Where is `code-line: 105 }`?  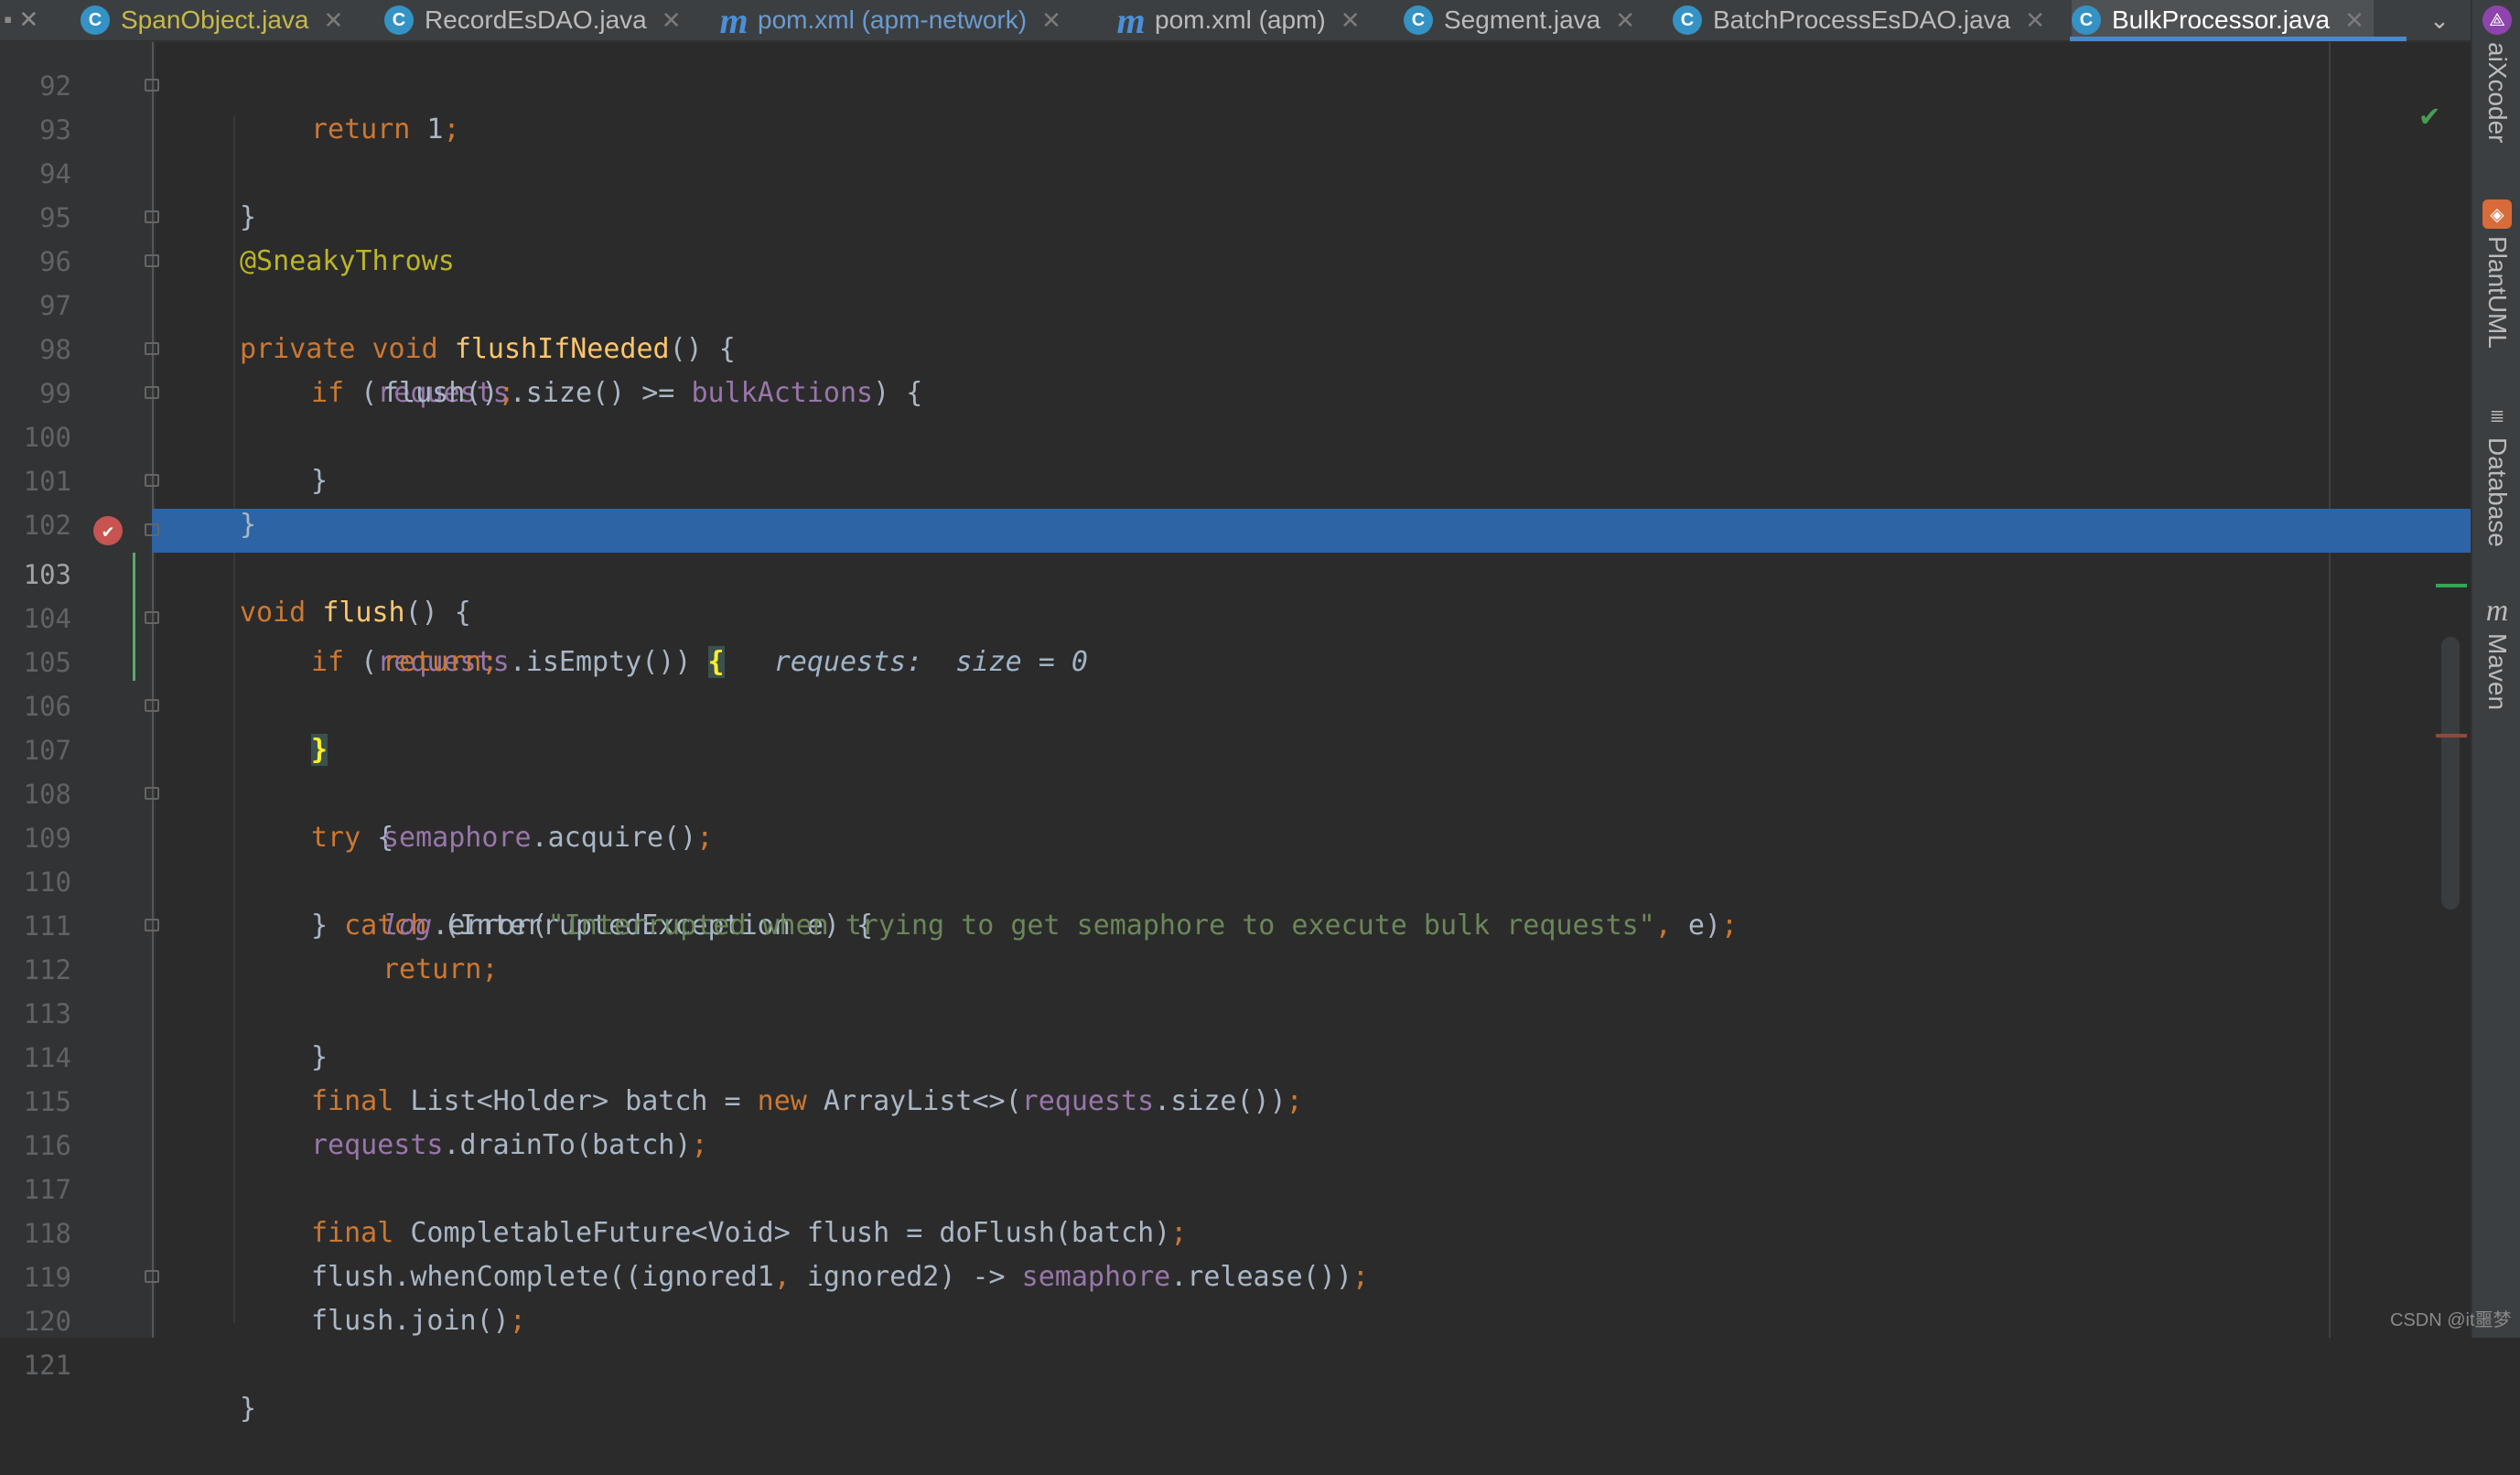
code-line: 105 } is located at coordinates (1164, 681).